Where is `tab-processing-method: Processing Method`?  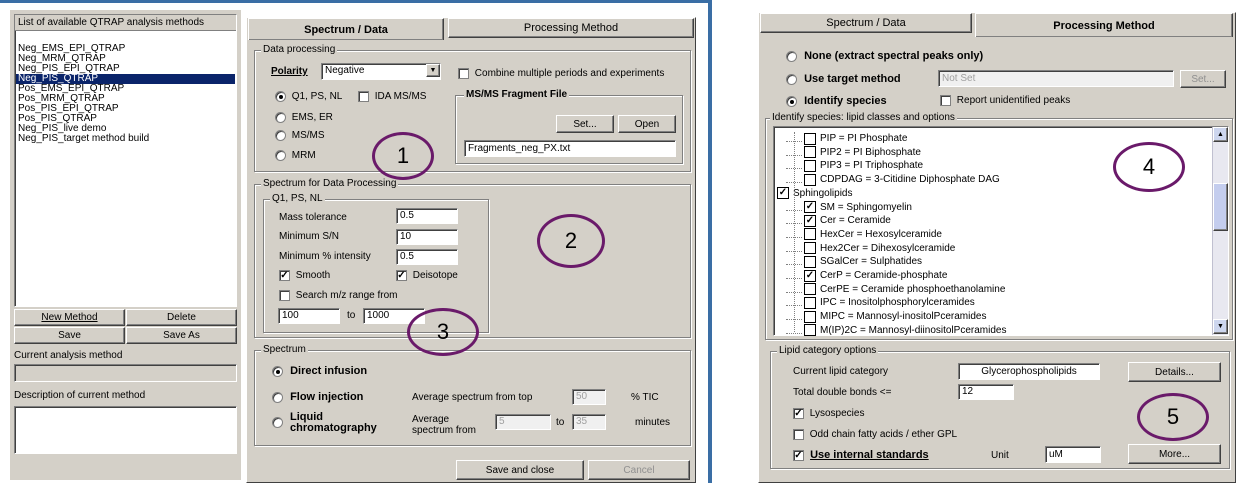 tab-processing-method: Processing Method is located at coordinates (571, 28).